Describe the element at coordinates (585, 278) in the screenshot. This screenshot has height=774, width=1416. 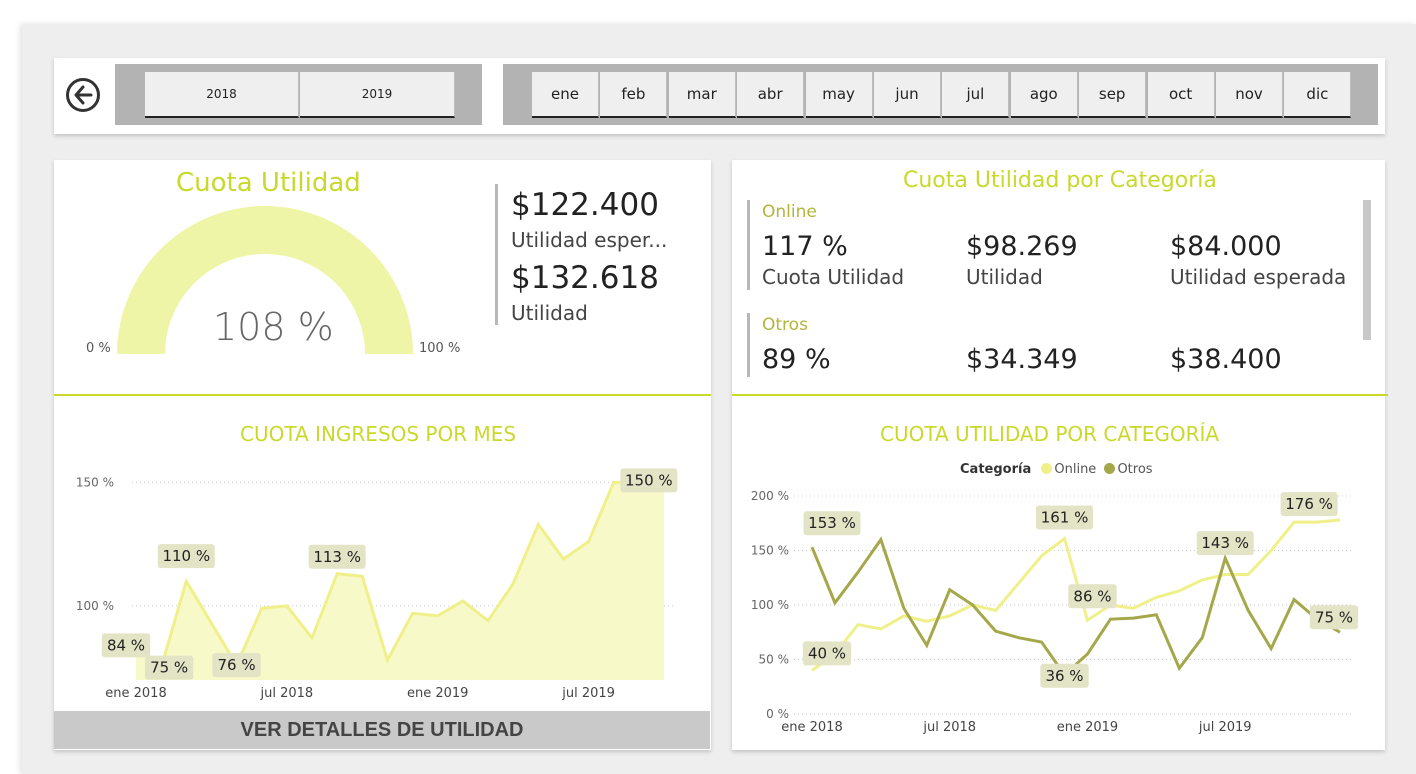
I see `actual-profit-value: $132.618` at that location.